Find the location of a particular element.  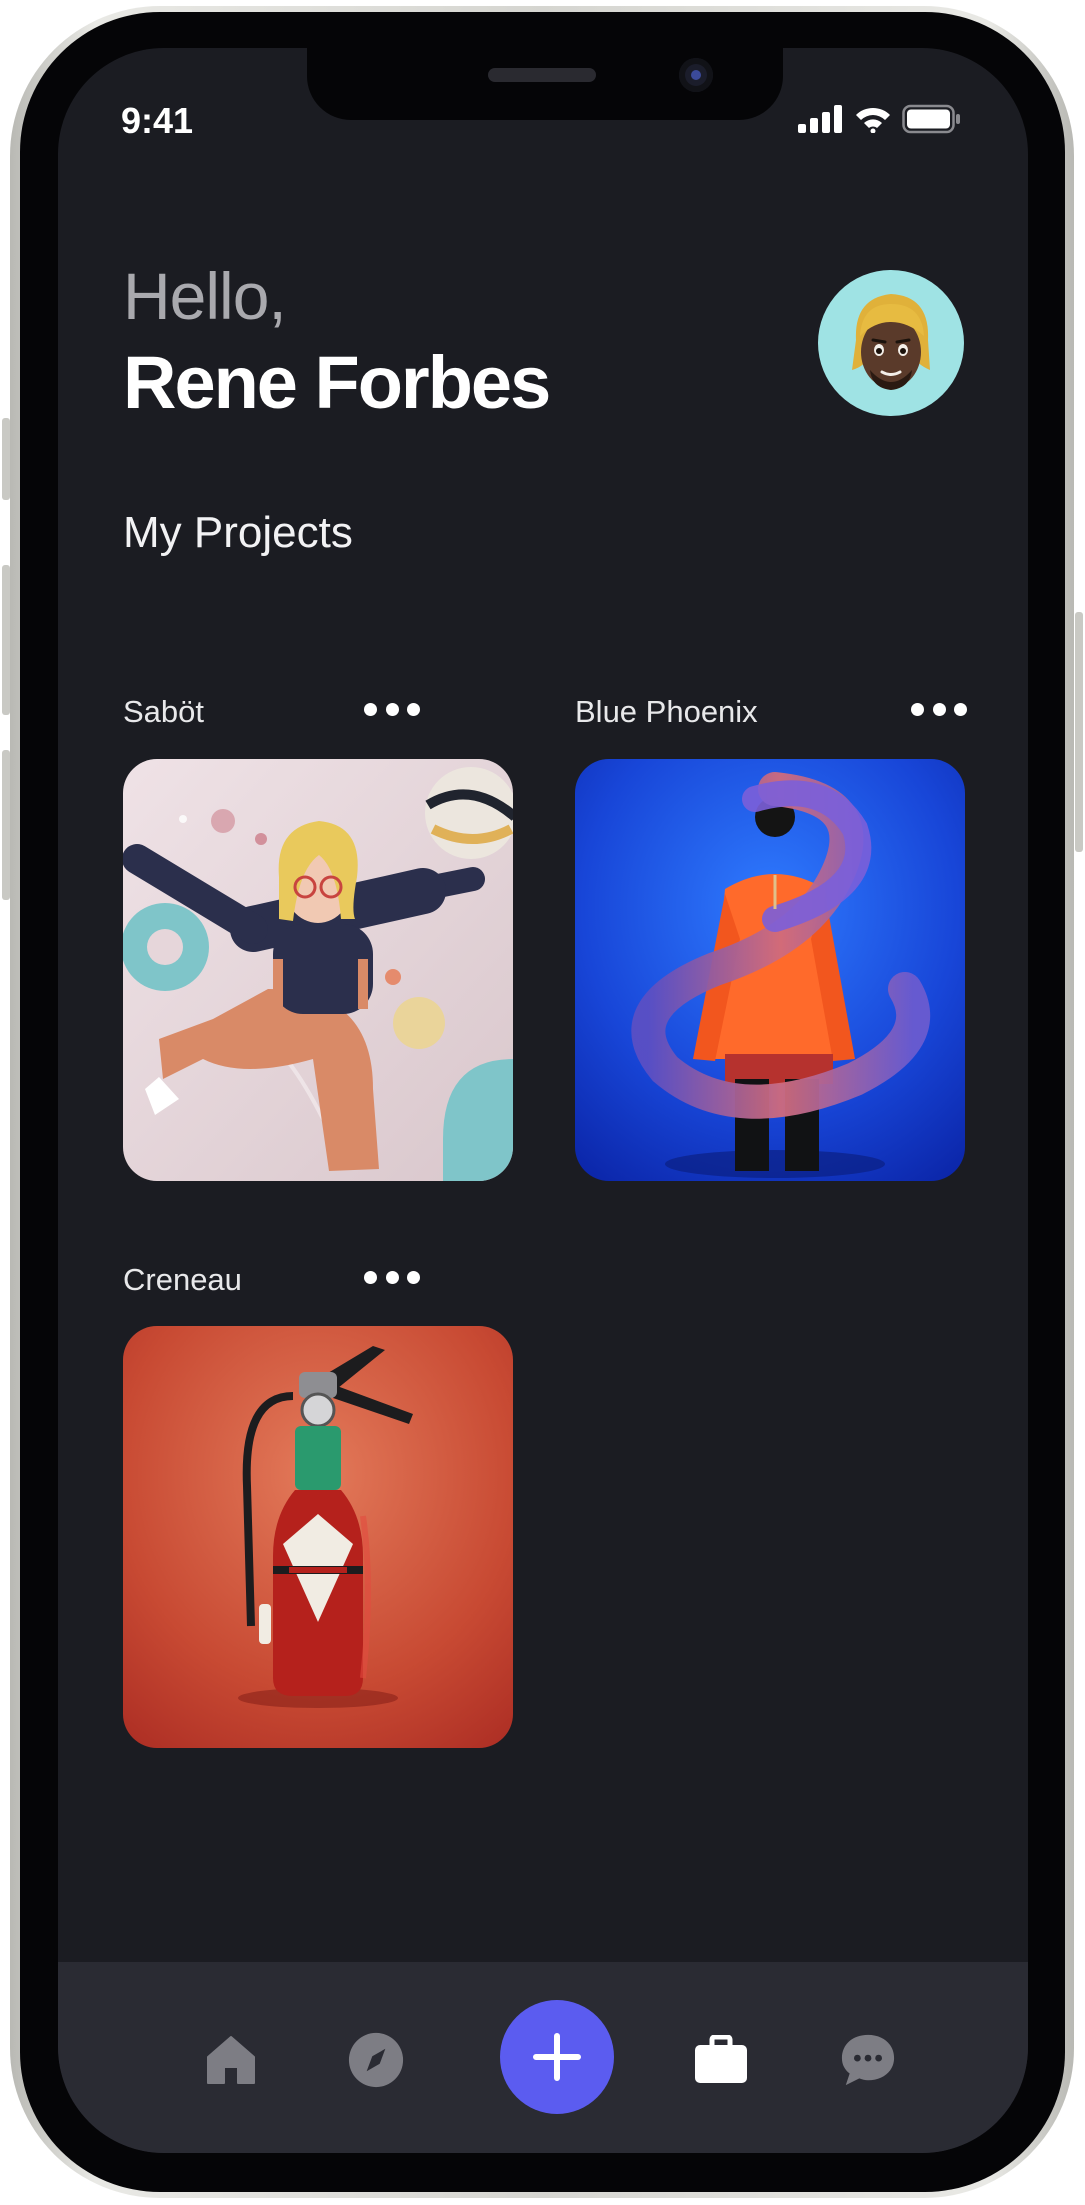

tab-explore is located at coordinates (376, 2060).